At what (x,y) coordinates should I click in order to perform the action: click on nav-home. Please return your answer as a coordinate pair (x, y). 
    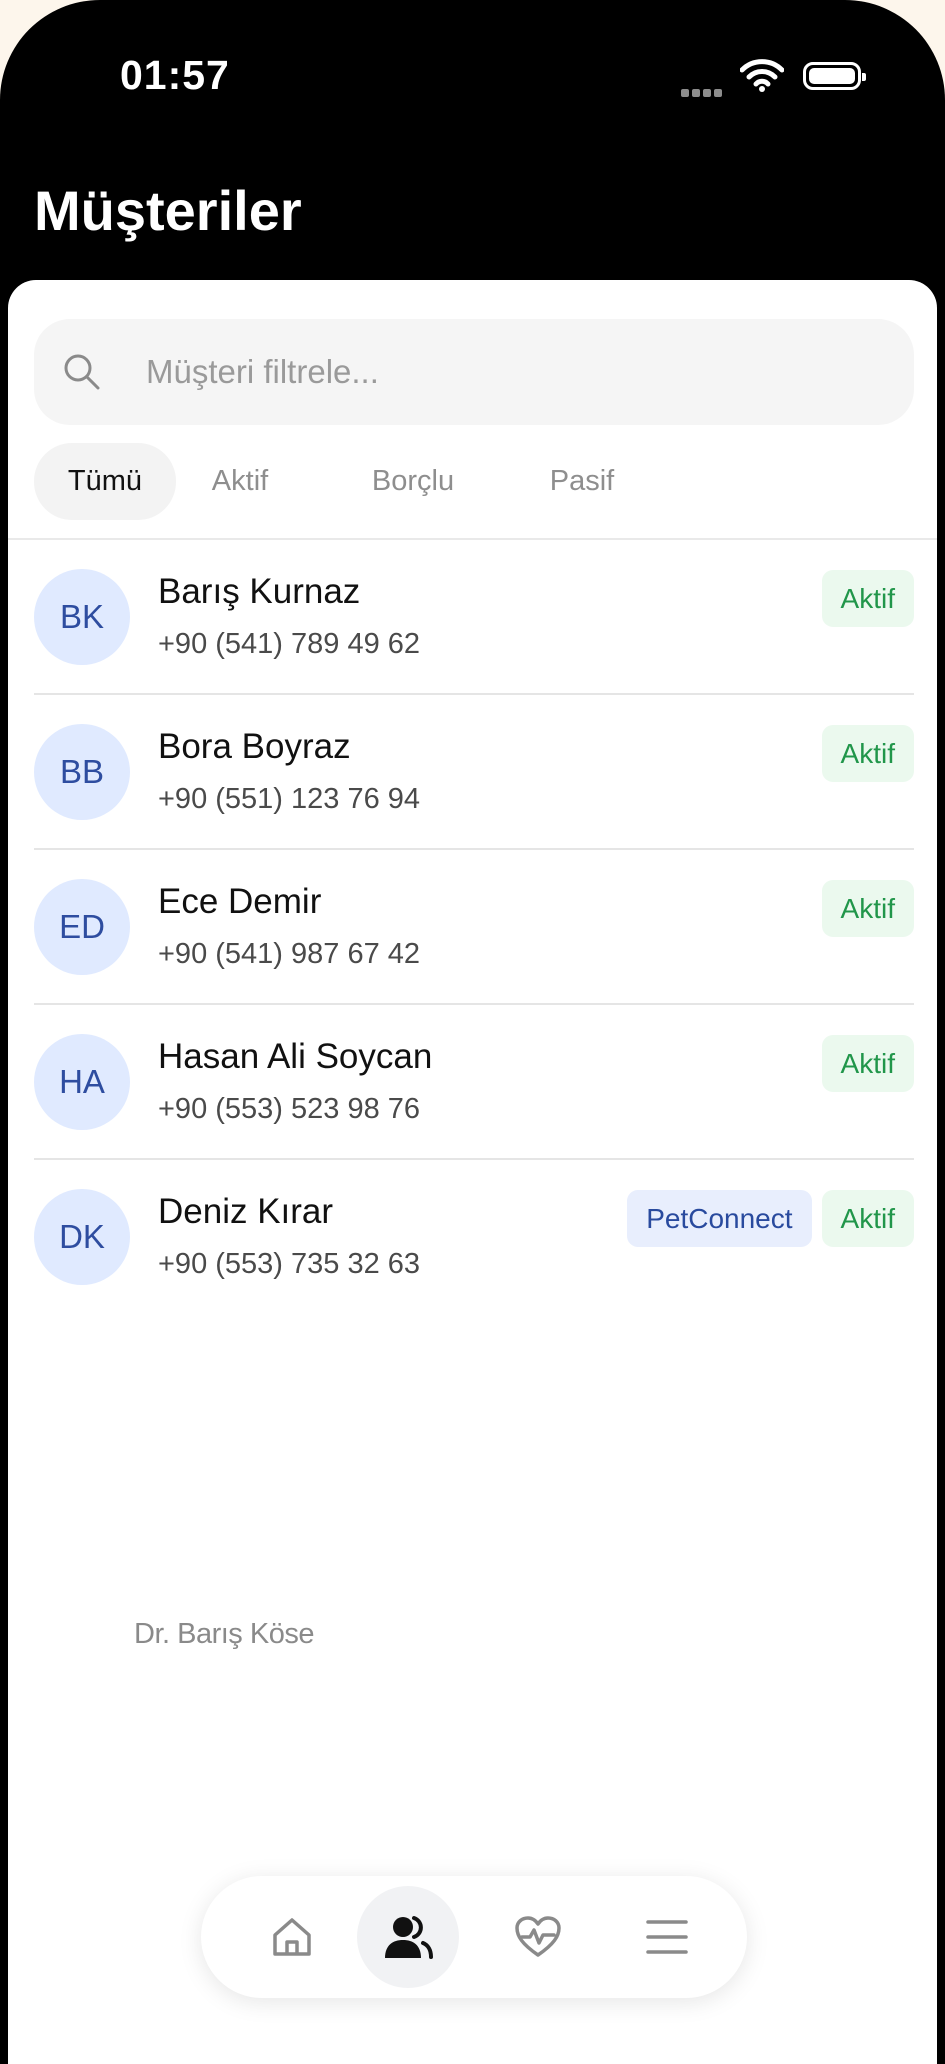
    Looking at the image, I should click on (292, 1937).